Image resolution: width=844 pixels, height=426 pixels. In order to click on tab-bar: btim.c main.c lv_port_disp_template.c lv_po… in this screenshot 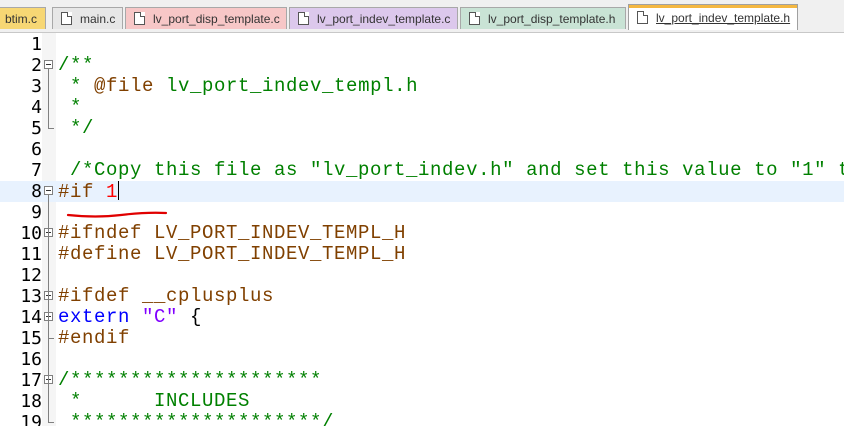, I will do `click(422, 16)`.